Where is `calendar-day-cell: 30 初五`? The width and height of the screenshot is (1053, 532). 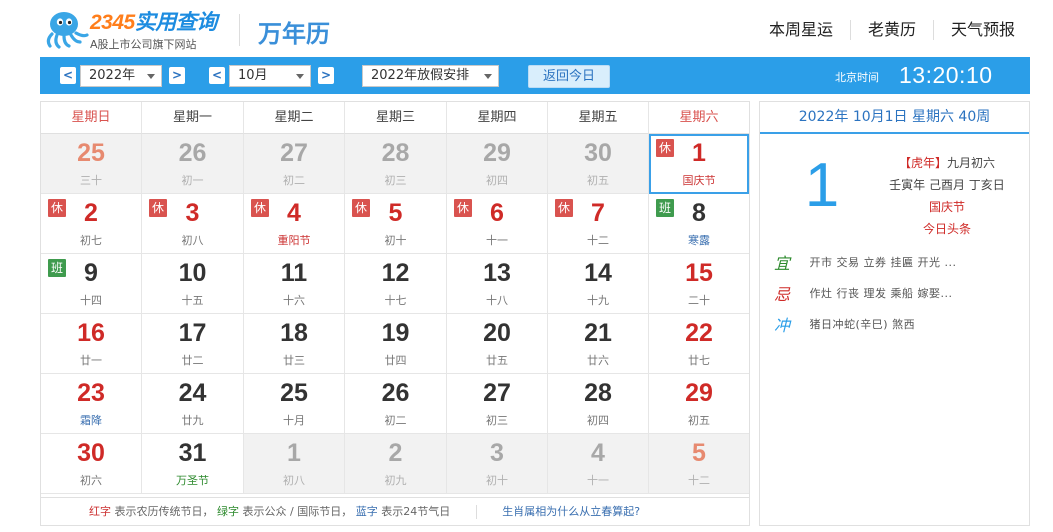 calendar-day-cell: 30 初五 is located at coordinates (598, 164).